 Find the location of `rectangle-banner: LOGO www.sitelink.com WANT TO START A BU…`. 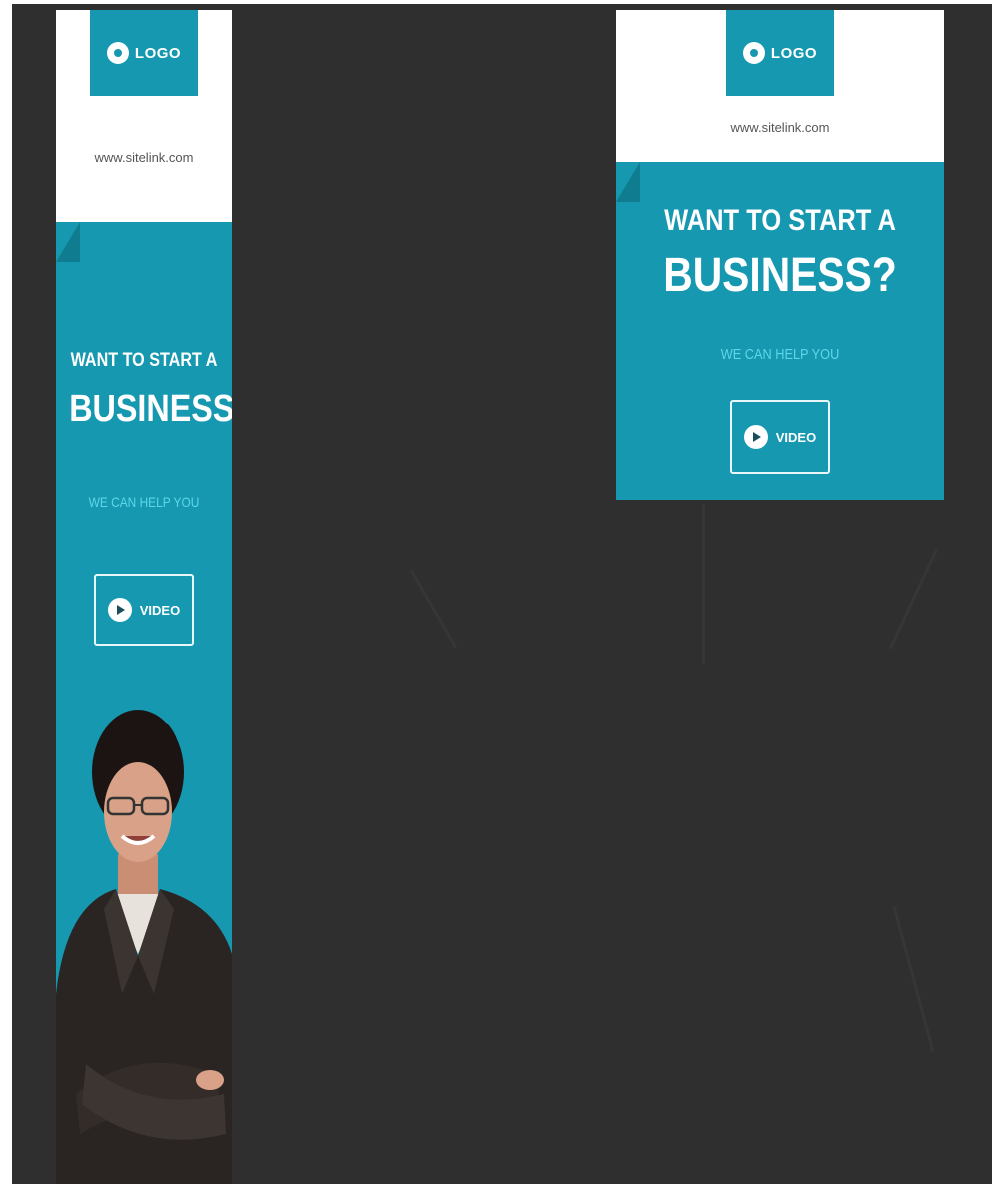

rectangle-banner: LOGO www.sitelink.com WANT TO START A BU… is located at coordinates (780, 255).